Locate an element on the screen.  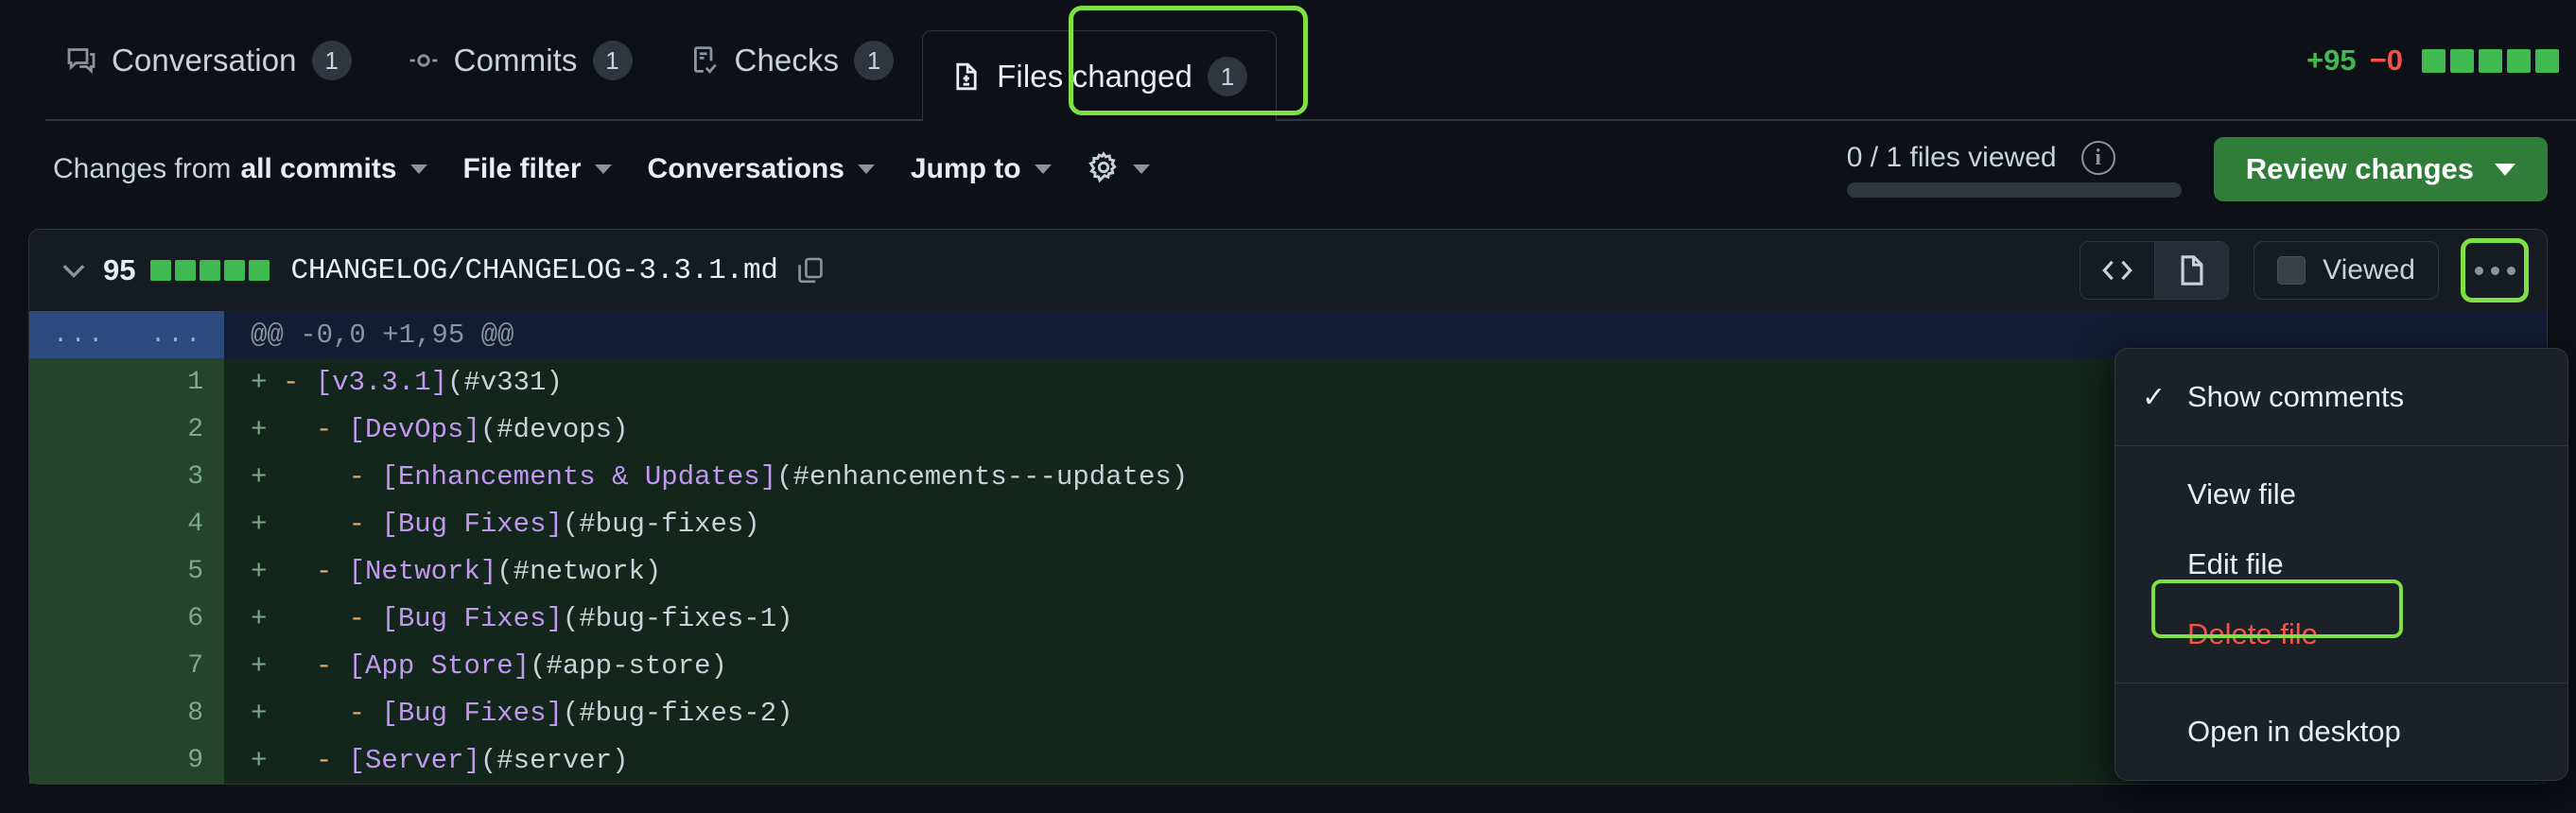
jump-to-dropdown: Jump to is located at coordinates (981, 169).